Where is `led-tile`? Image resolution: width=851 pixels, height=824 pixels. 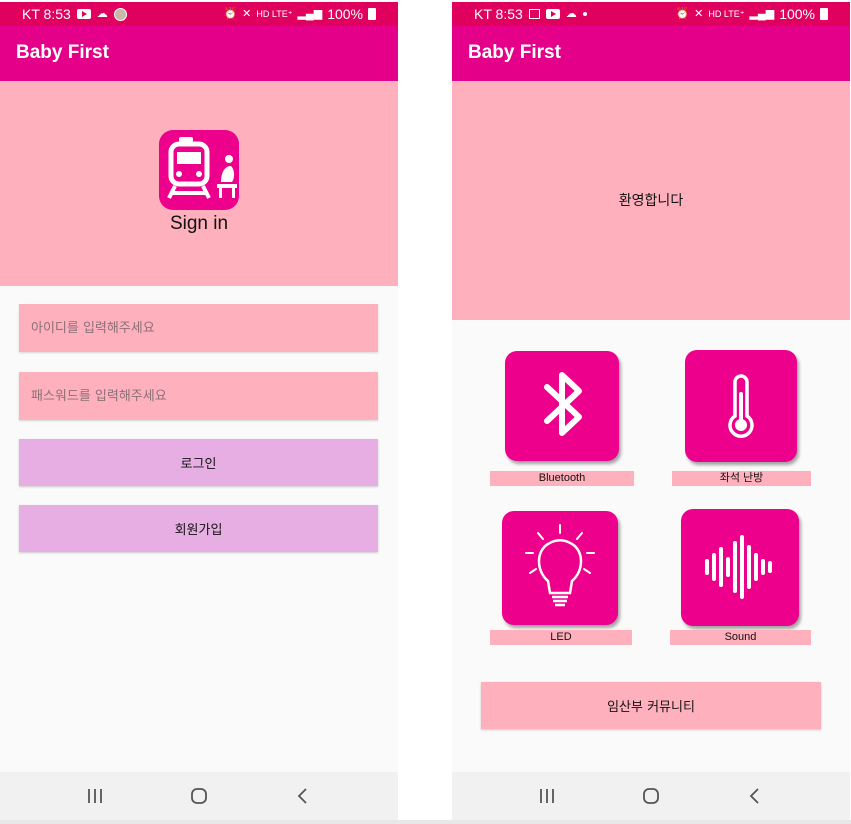 led-tile is located at coordinates (560, 568).